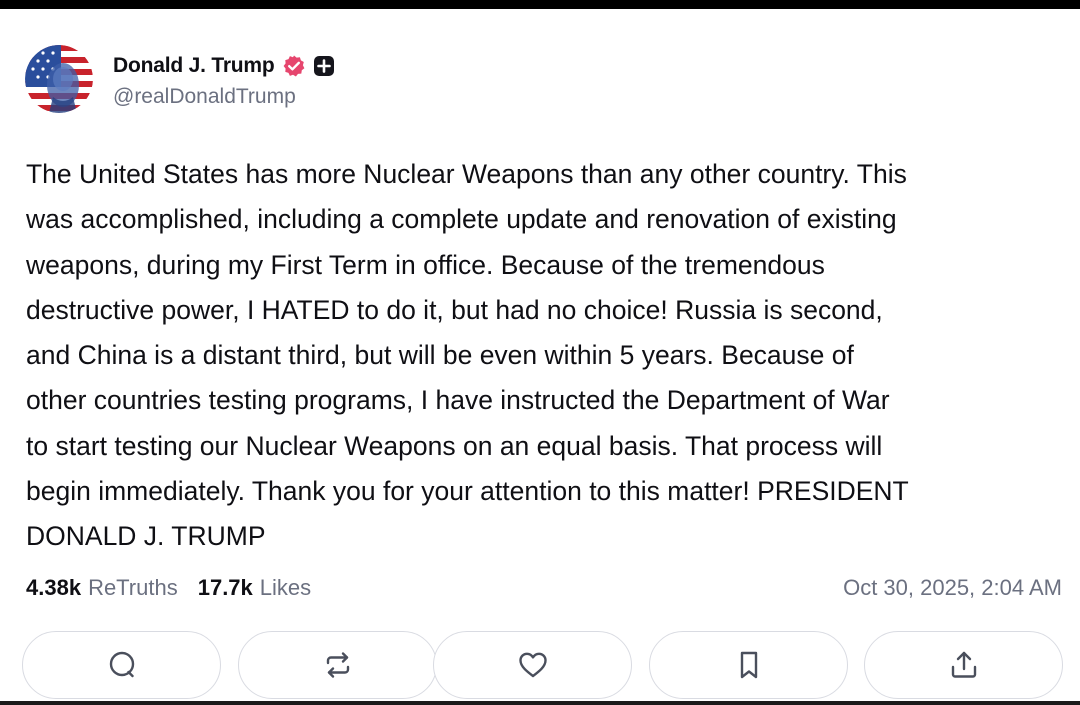  I want to click on heart-icon, so click(532, 665).